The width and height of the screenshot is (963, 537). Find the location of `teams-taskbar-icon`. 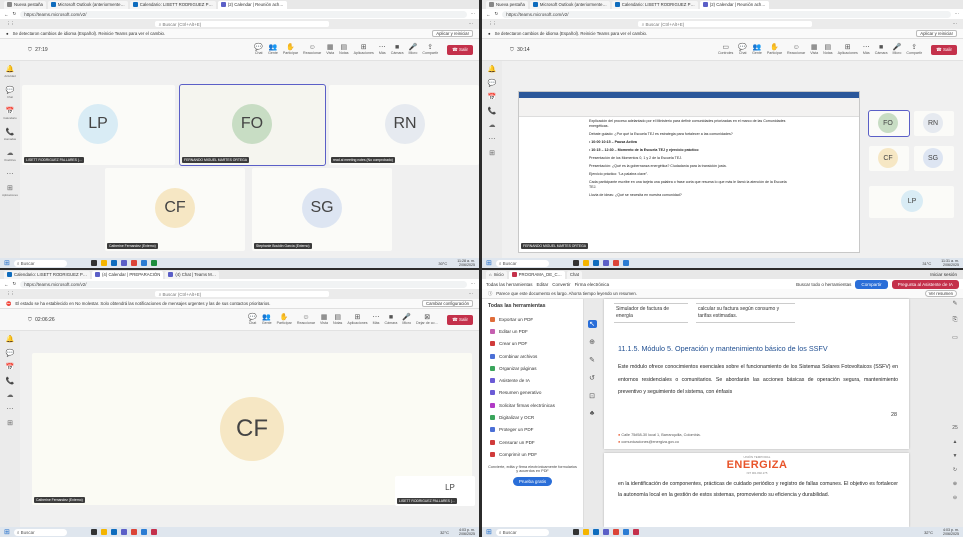

teams-taskbar-icon is located at coordinates (123, 532).